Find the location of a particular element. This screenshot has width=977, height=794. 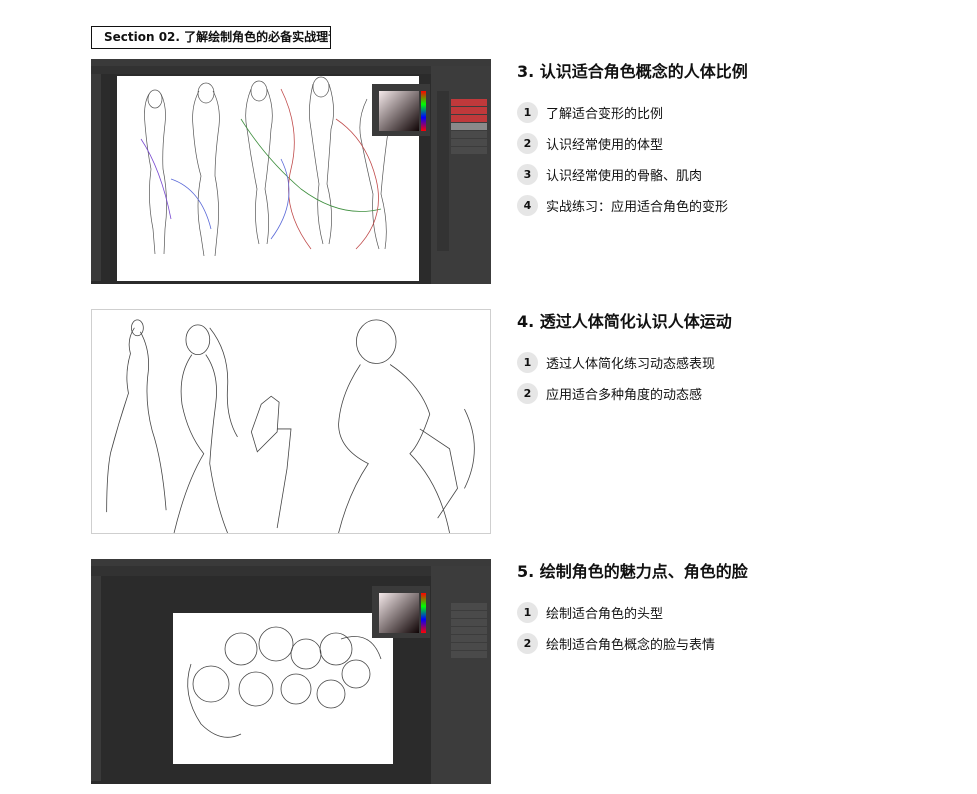

list-item: 2 应用适合多种角度的动态感 is located at coordinates (737, 393).